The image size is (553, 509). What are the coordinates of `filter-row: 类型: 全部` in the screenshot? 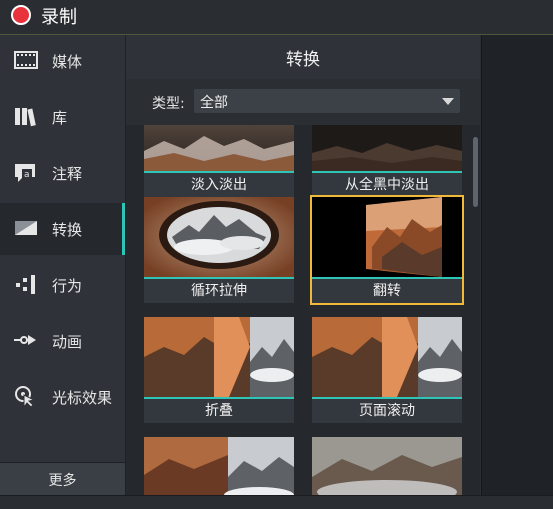 It's located at (303, 102).